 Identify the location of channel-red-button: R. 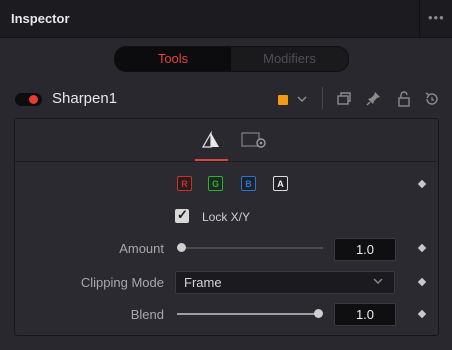
(184, 183).